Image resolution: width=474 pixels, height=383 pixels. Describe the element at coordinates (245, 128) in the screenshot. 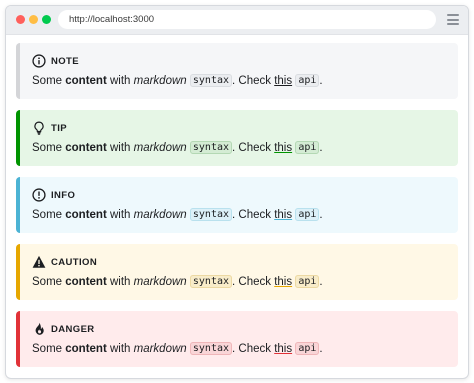

I see `admonition-heading: TIP` at that location.